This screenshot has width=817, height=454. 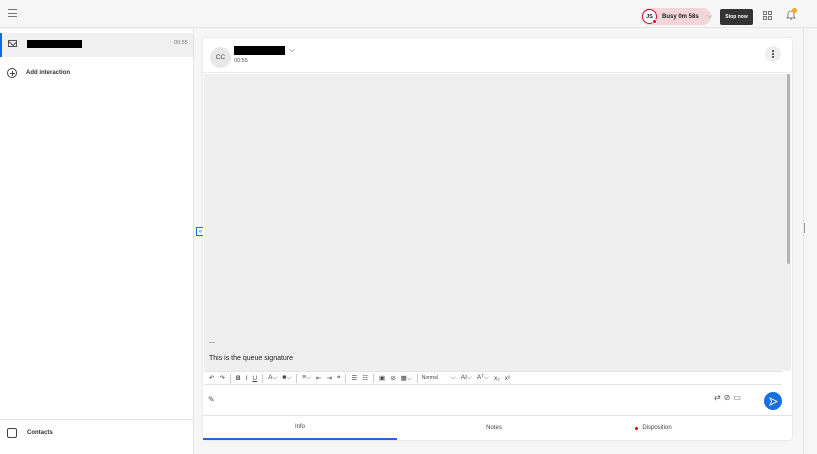 I want to click on interaction-item: 00:55, so click(x=96, y=45).